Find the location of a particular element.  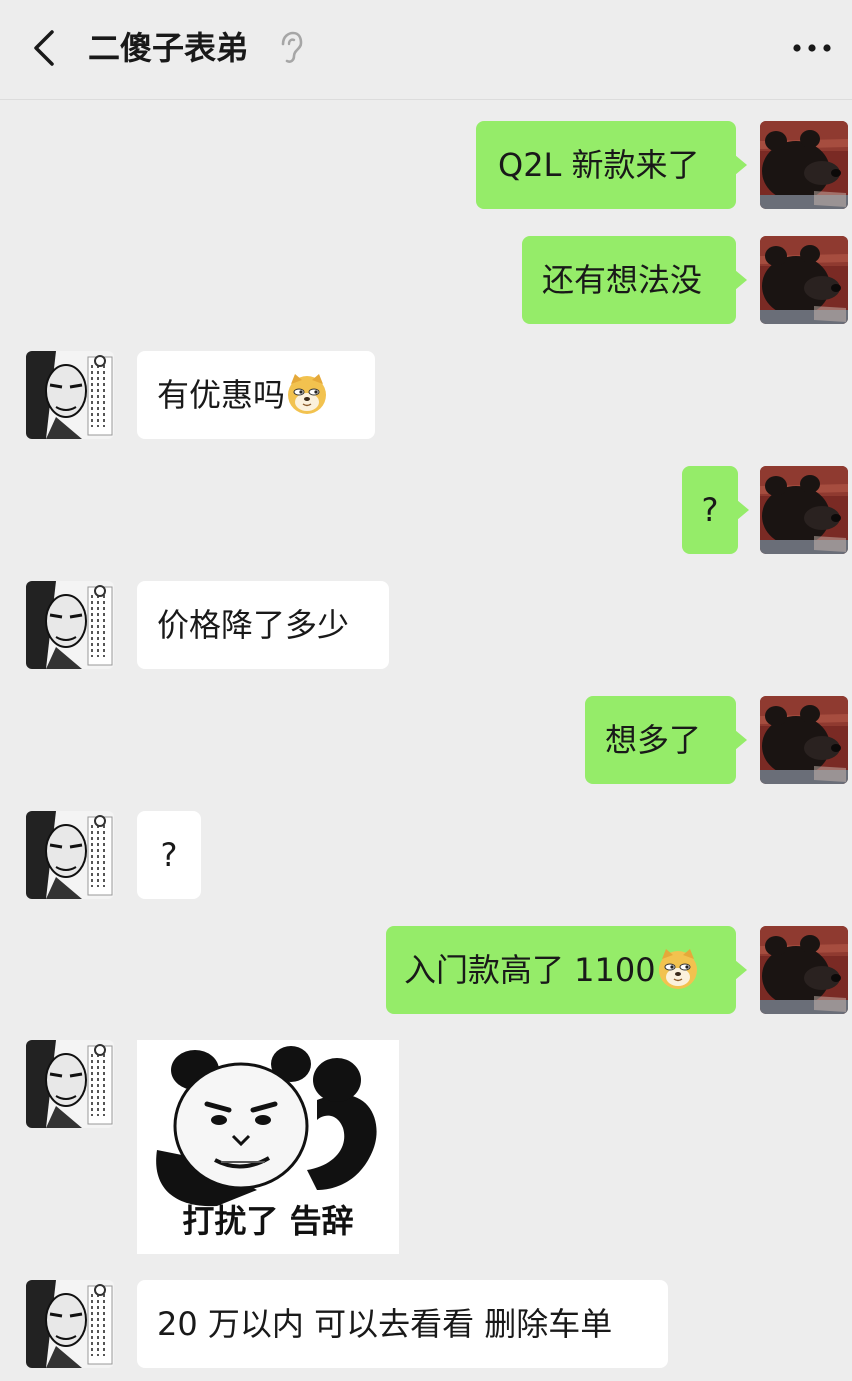

message-bubble-incoming: ? is located at coordinates (169, 855).